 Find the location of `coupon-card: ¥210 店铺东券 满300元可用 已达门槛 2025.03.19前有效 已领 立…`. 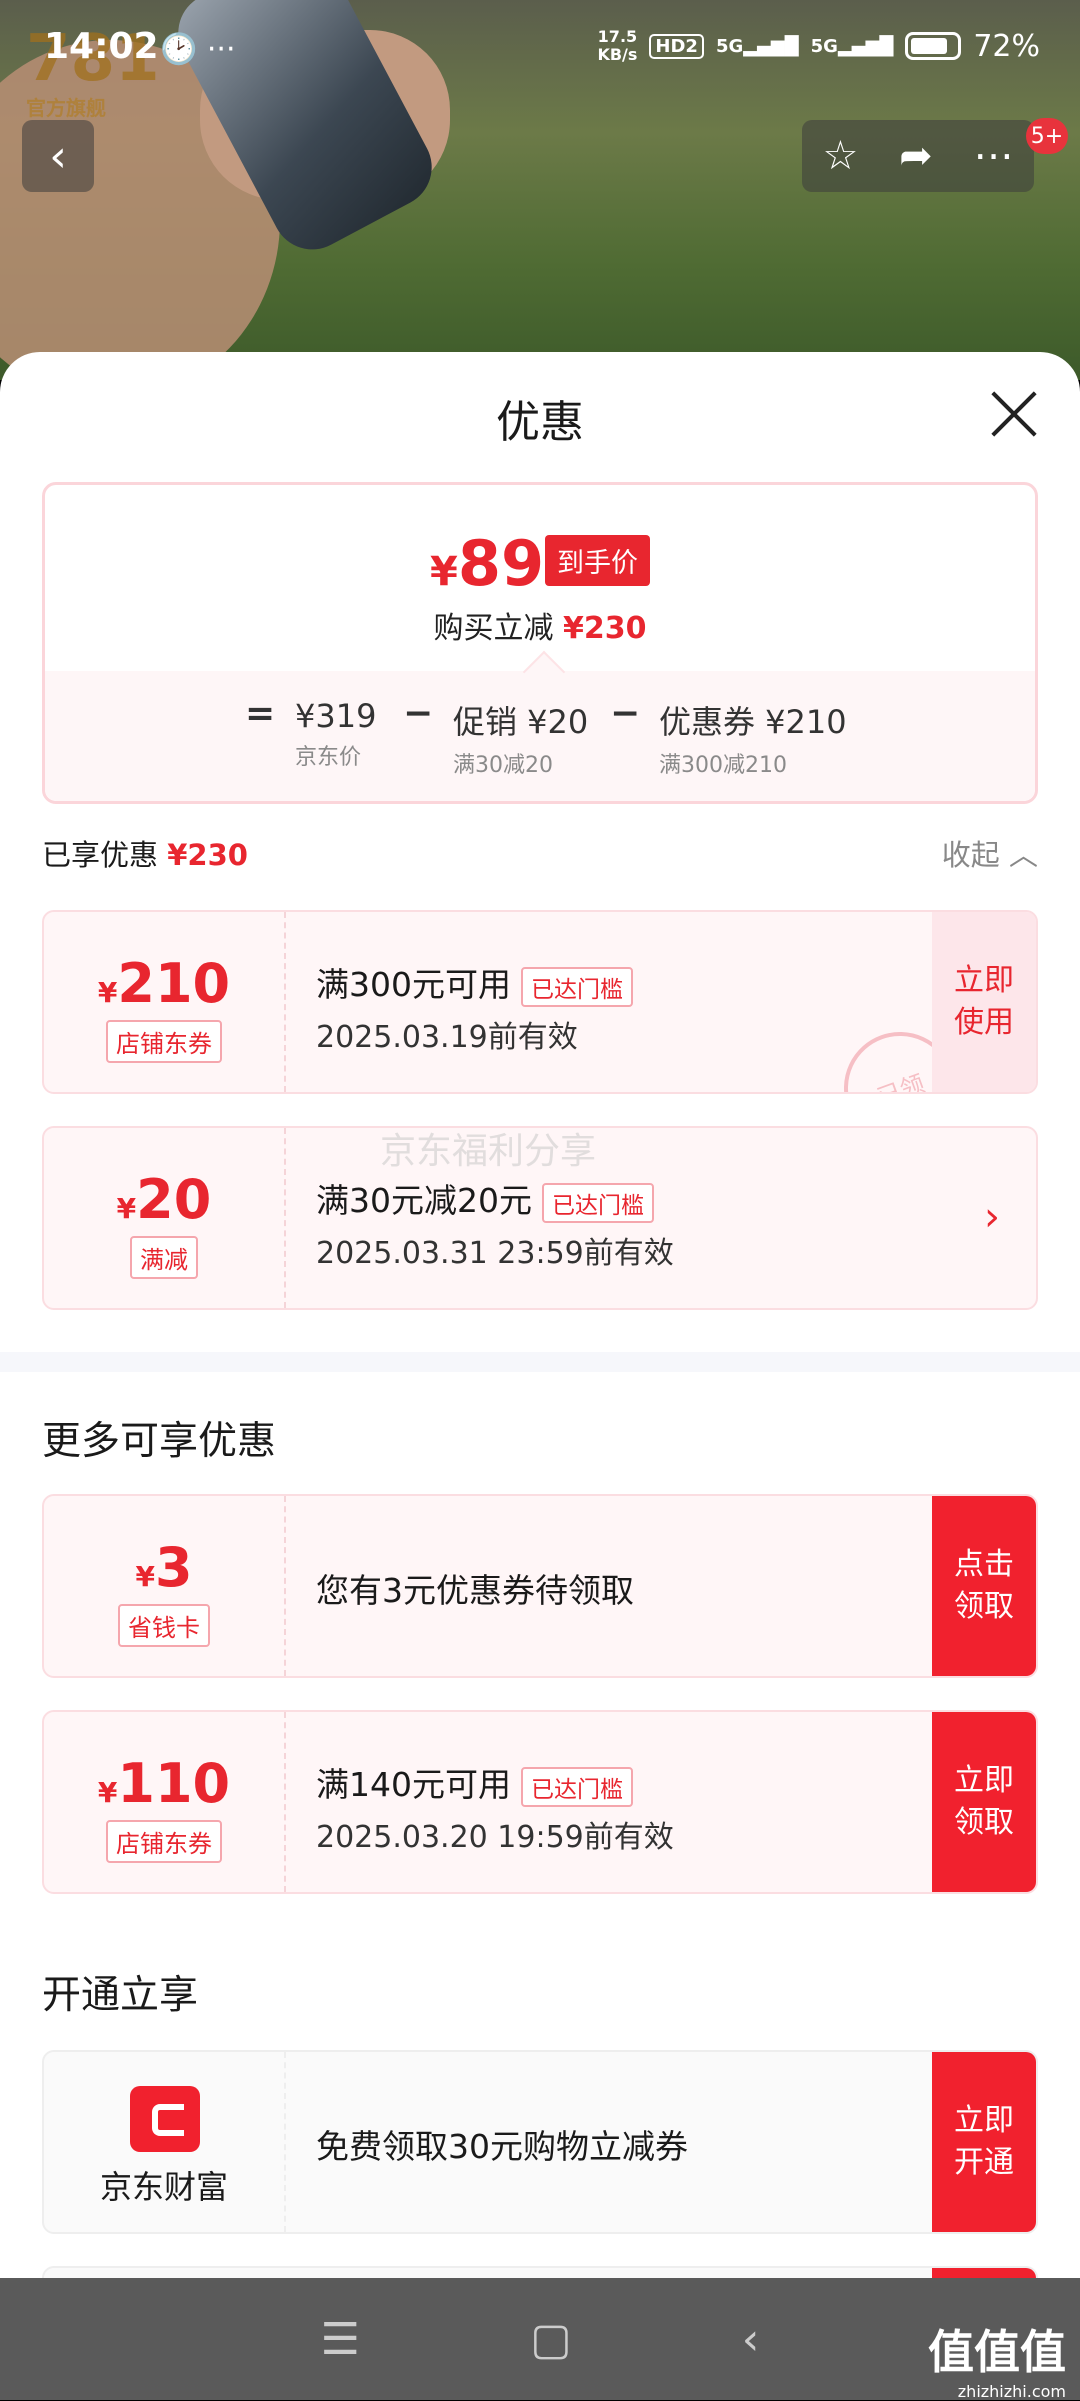

coupon-card: ¥210 店铺东券 满300元可用 已达门槛 2025.03.19前有效 已领 立… is located at coordinates (540, 1002).